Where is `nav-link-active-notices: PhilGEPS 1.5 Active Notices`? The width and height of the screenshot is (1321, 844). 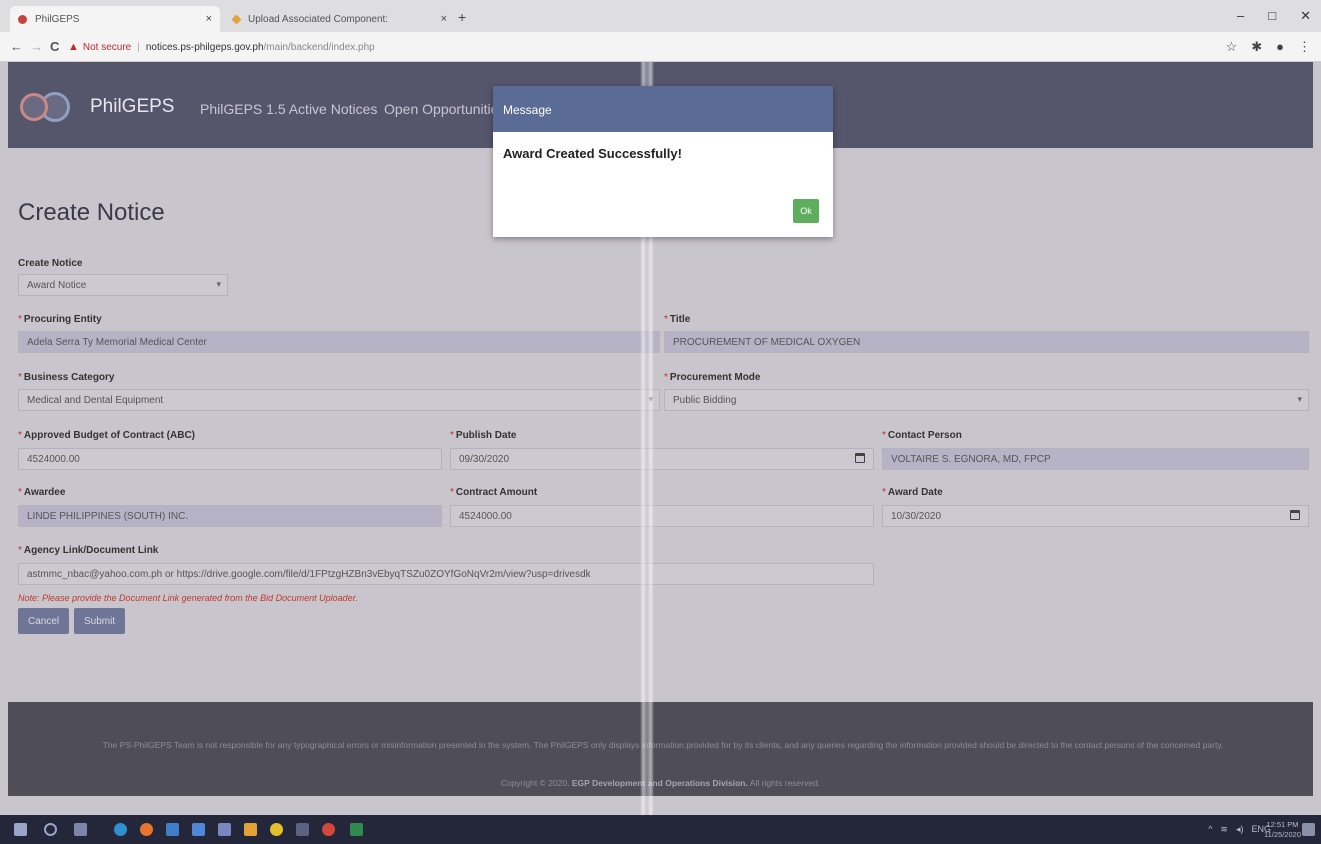
nav-link-active-notices: PhilGEPS 1.5 Active Notices is located at coordinates (288, 109).